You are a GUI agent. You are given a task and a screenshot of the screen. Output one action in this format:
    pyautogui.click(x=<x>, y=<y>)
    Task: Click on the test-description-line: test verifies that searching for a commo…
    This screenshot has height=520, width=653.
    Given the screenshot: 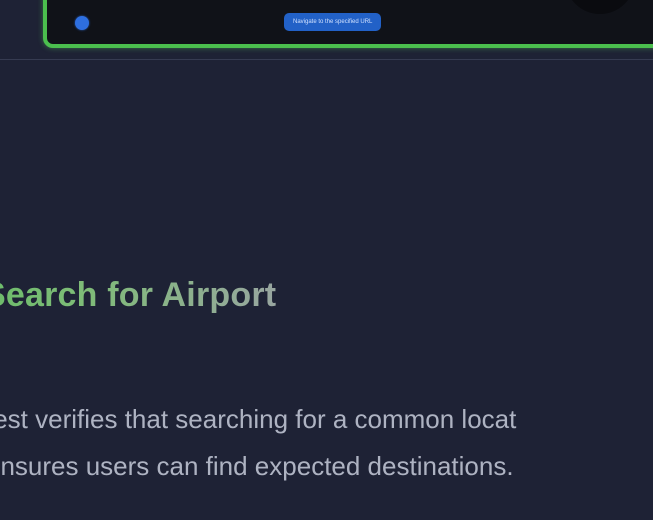 What is the action you would take?
    pyautogui.click(x=258, y=419)
    